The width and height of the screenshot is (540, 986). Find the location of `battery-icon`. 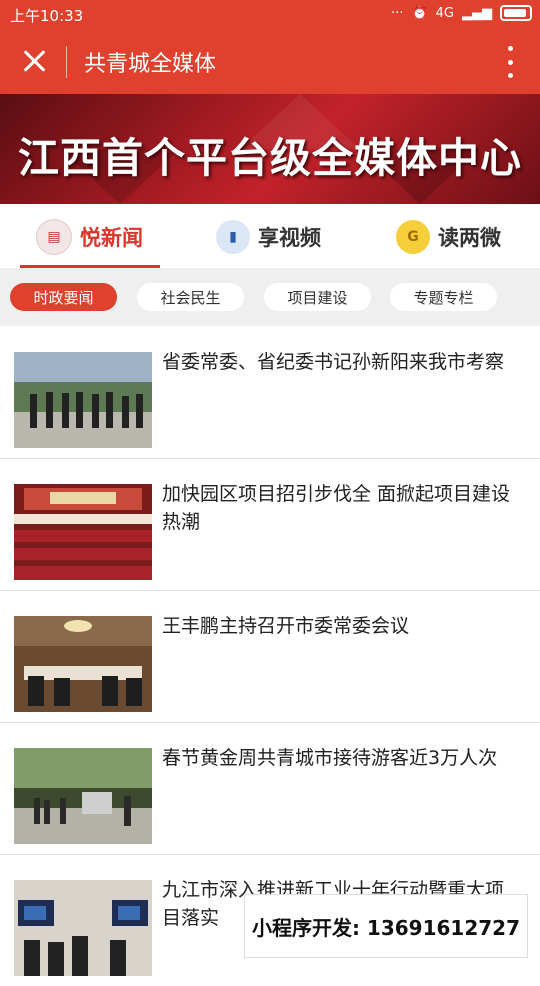

battery-icon is located at coordinates (516, 13).